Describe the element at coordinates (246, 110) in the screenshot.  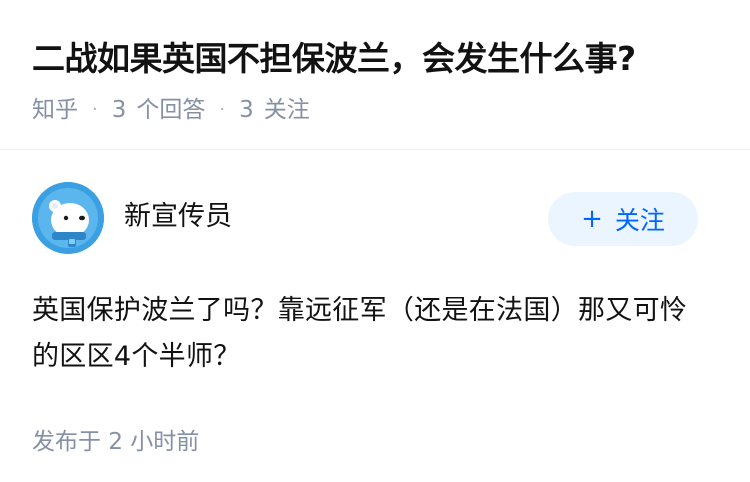
I see `follow-count: 3` at that location.